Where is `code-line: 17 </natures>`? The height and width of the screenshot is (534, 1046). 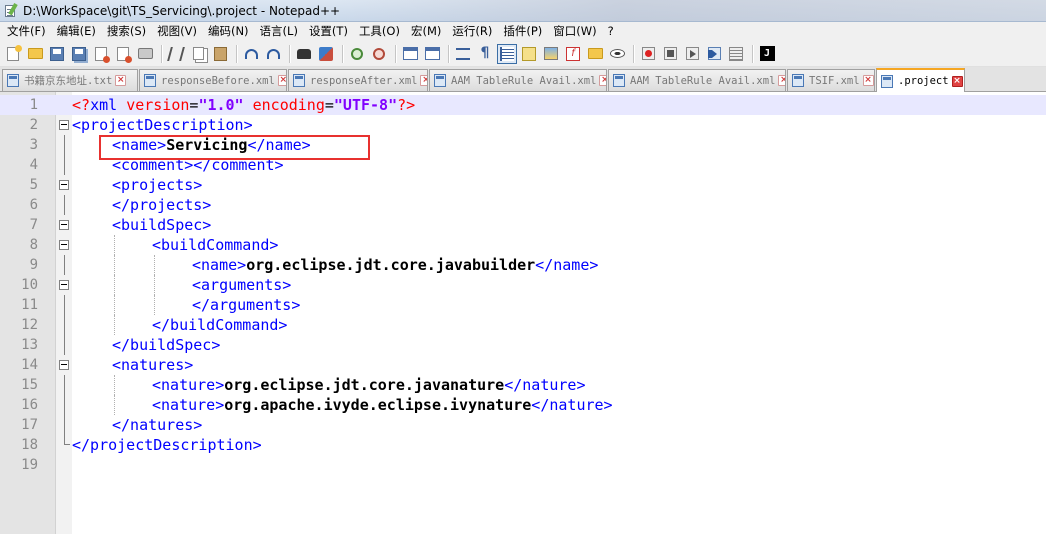 code-line: 17 </natures> is located at coordinates (523, 425).